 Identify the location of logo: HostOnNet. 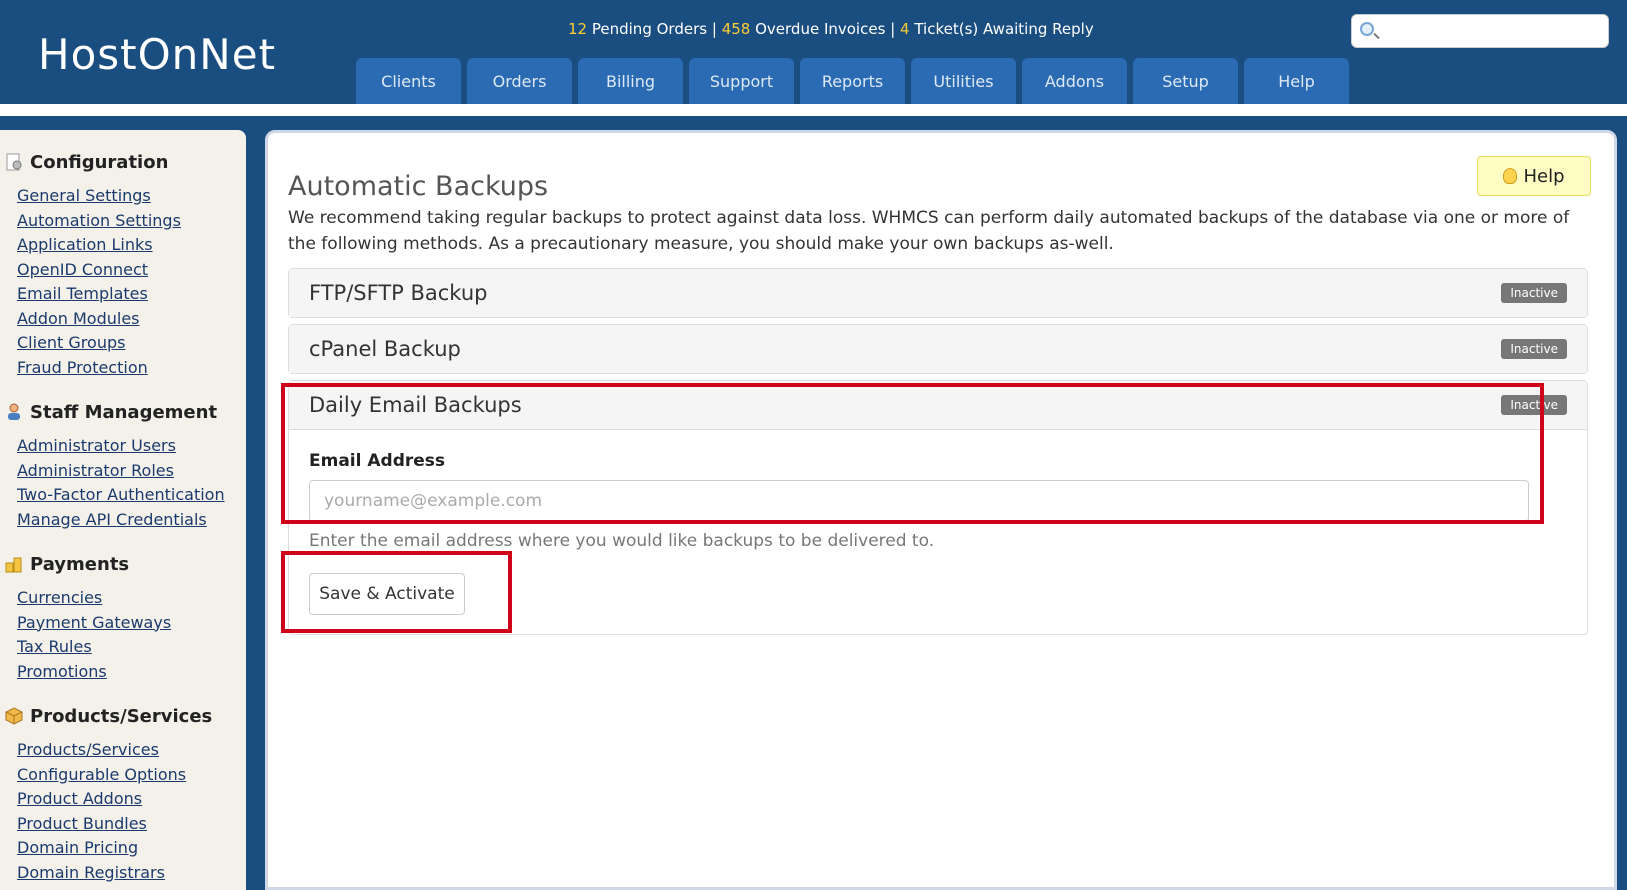
(157, 54).